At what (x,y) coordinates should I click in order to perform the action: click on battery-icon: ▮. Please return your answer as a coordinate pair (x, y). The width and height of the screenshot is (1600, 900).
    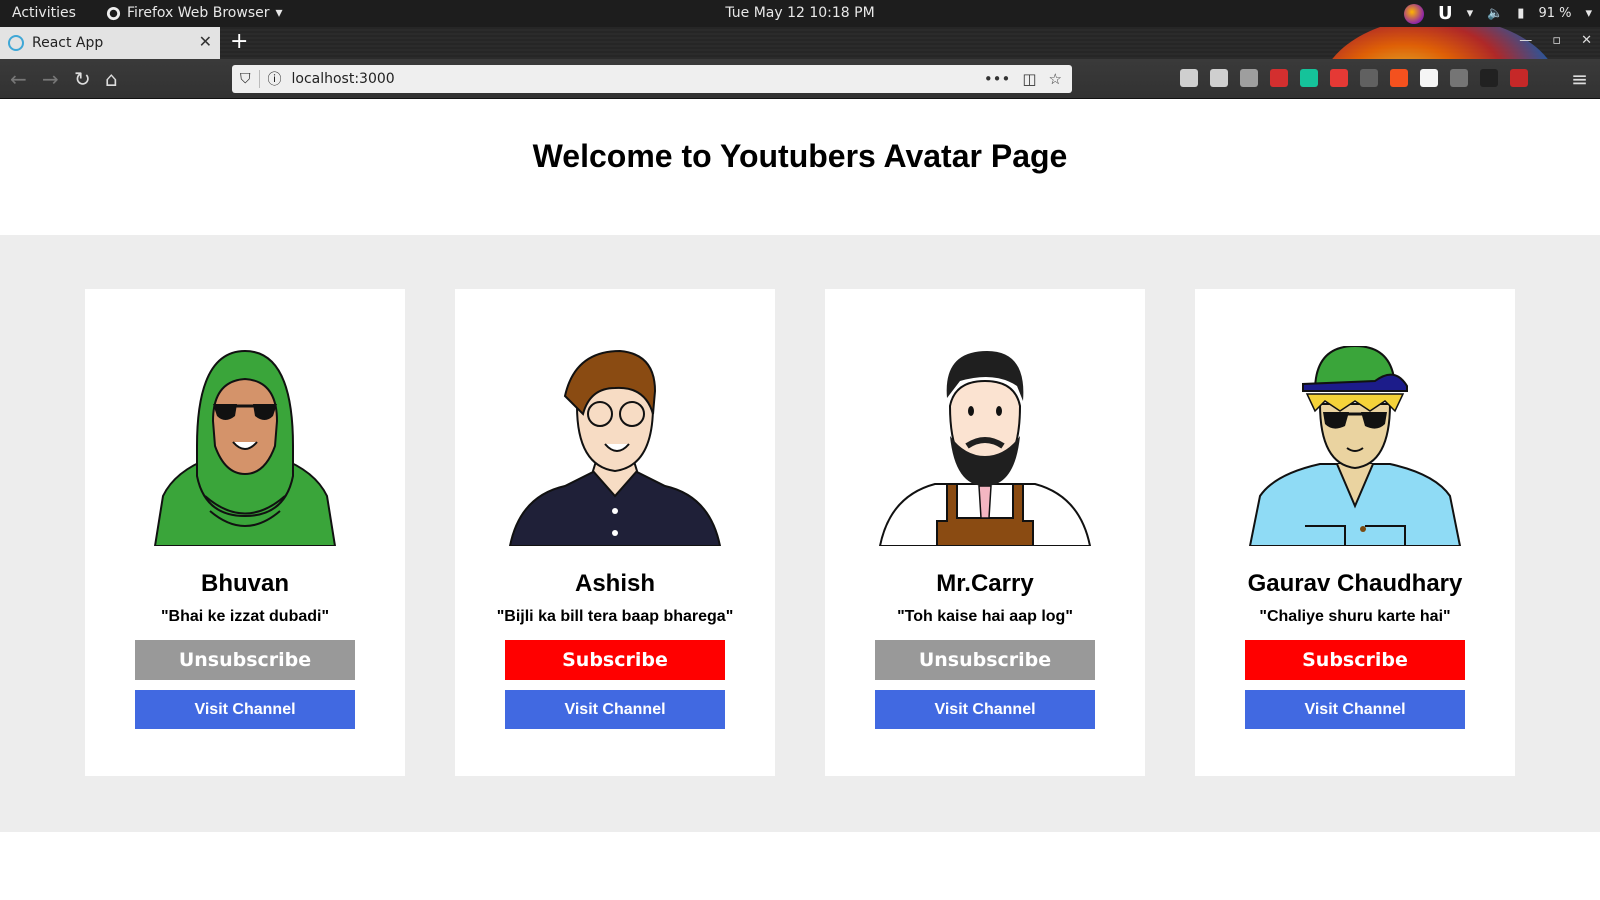
    Looking at the image, I should click on (1520, 13).